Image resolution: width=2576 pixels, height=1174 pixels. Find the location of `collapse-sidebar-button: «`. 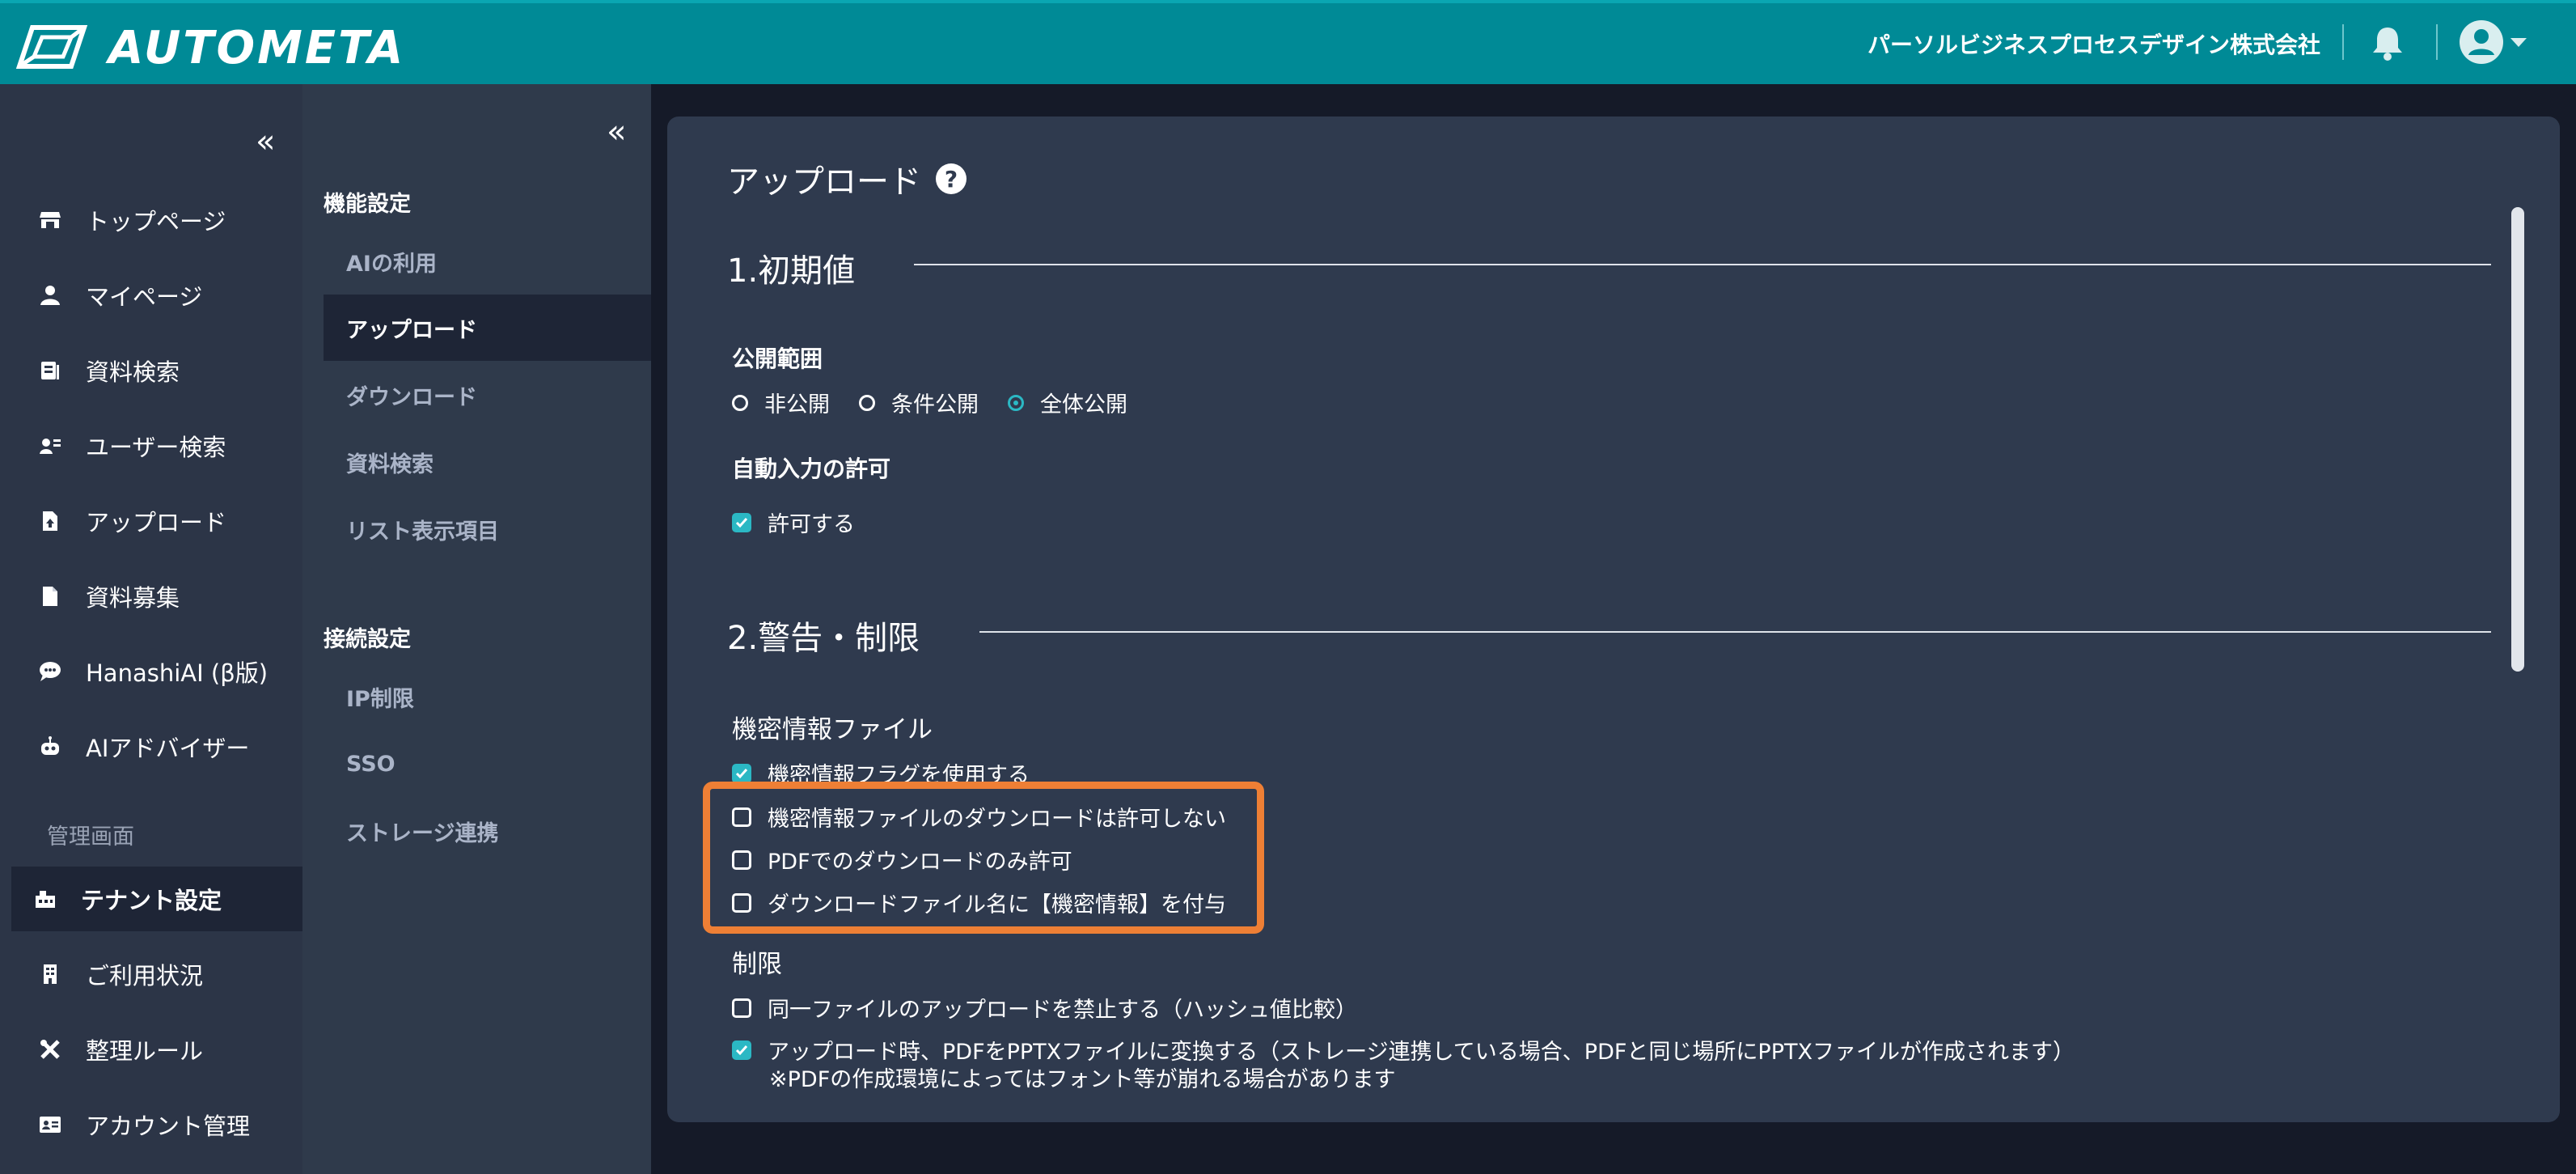

collapse-sidebar-button: « is located at coordinates (266, 141).